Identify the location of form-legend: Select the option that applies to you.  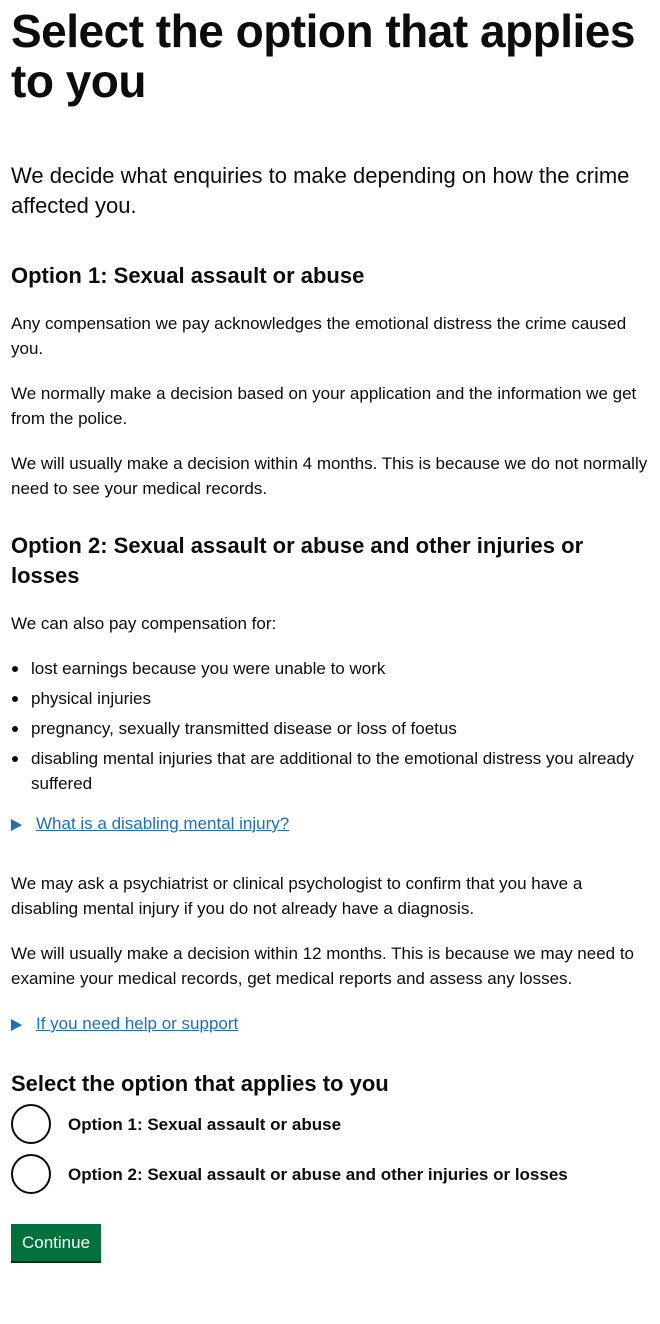
(200, 1083).